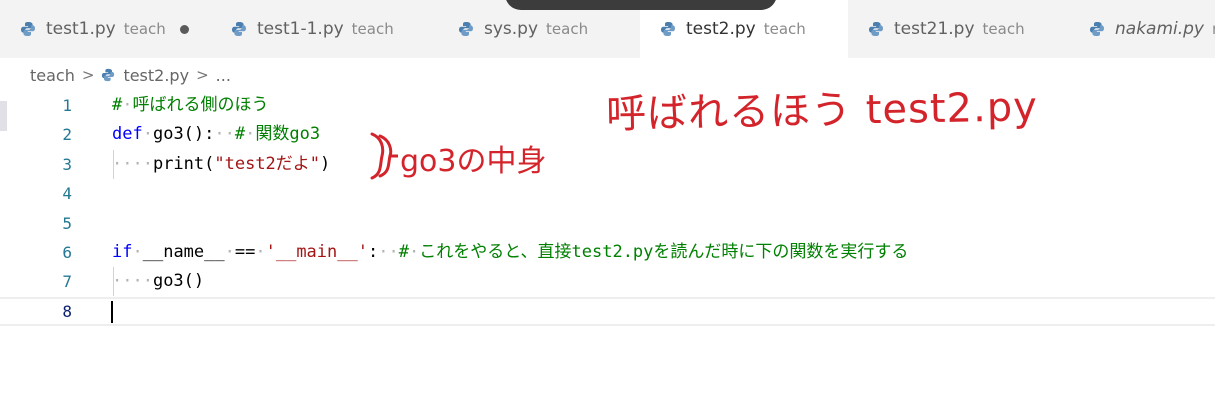 The height and width of the screenshot is (415, 1215). Describe the element at coordinates (184, 29) in the screenshot. I see `unsaved-dot-icon` at that location.